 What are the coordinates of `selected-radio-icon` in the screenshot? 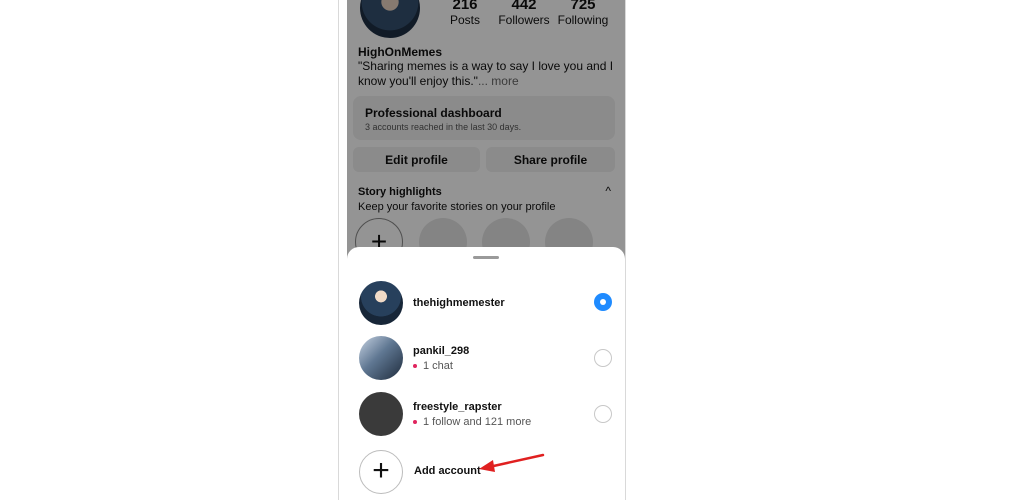 It's located at (603, 302).